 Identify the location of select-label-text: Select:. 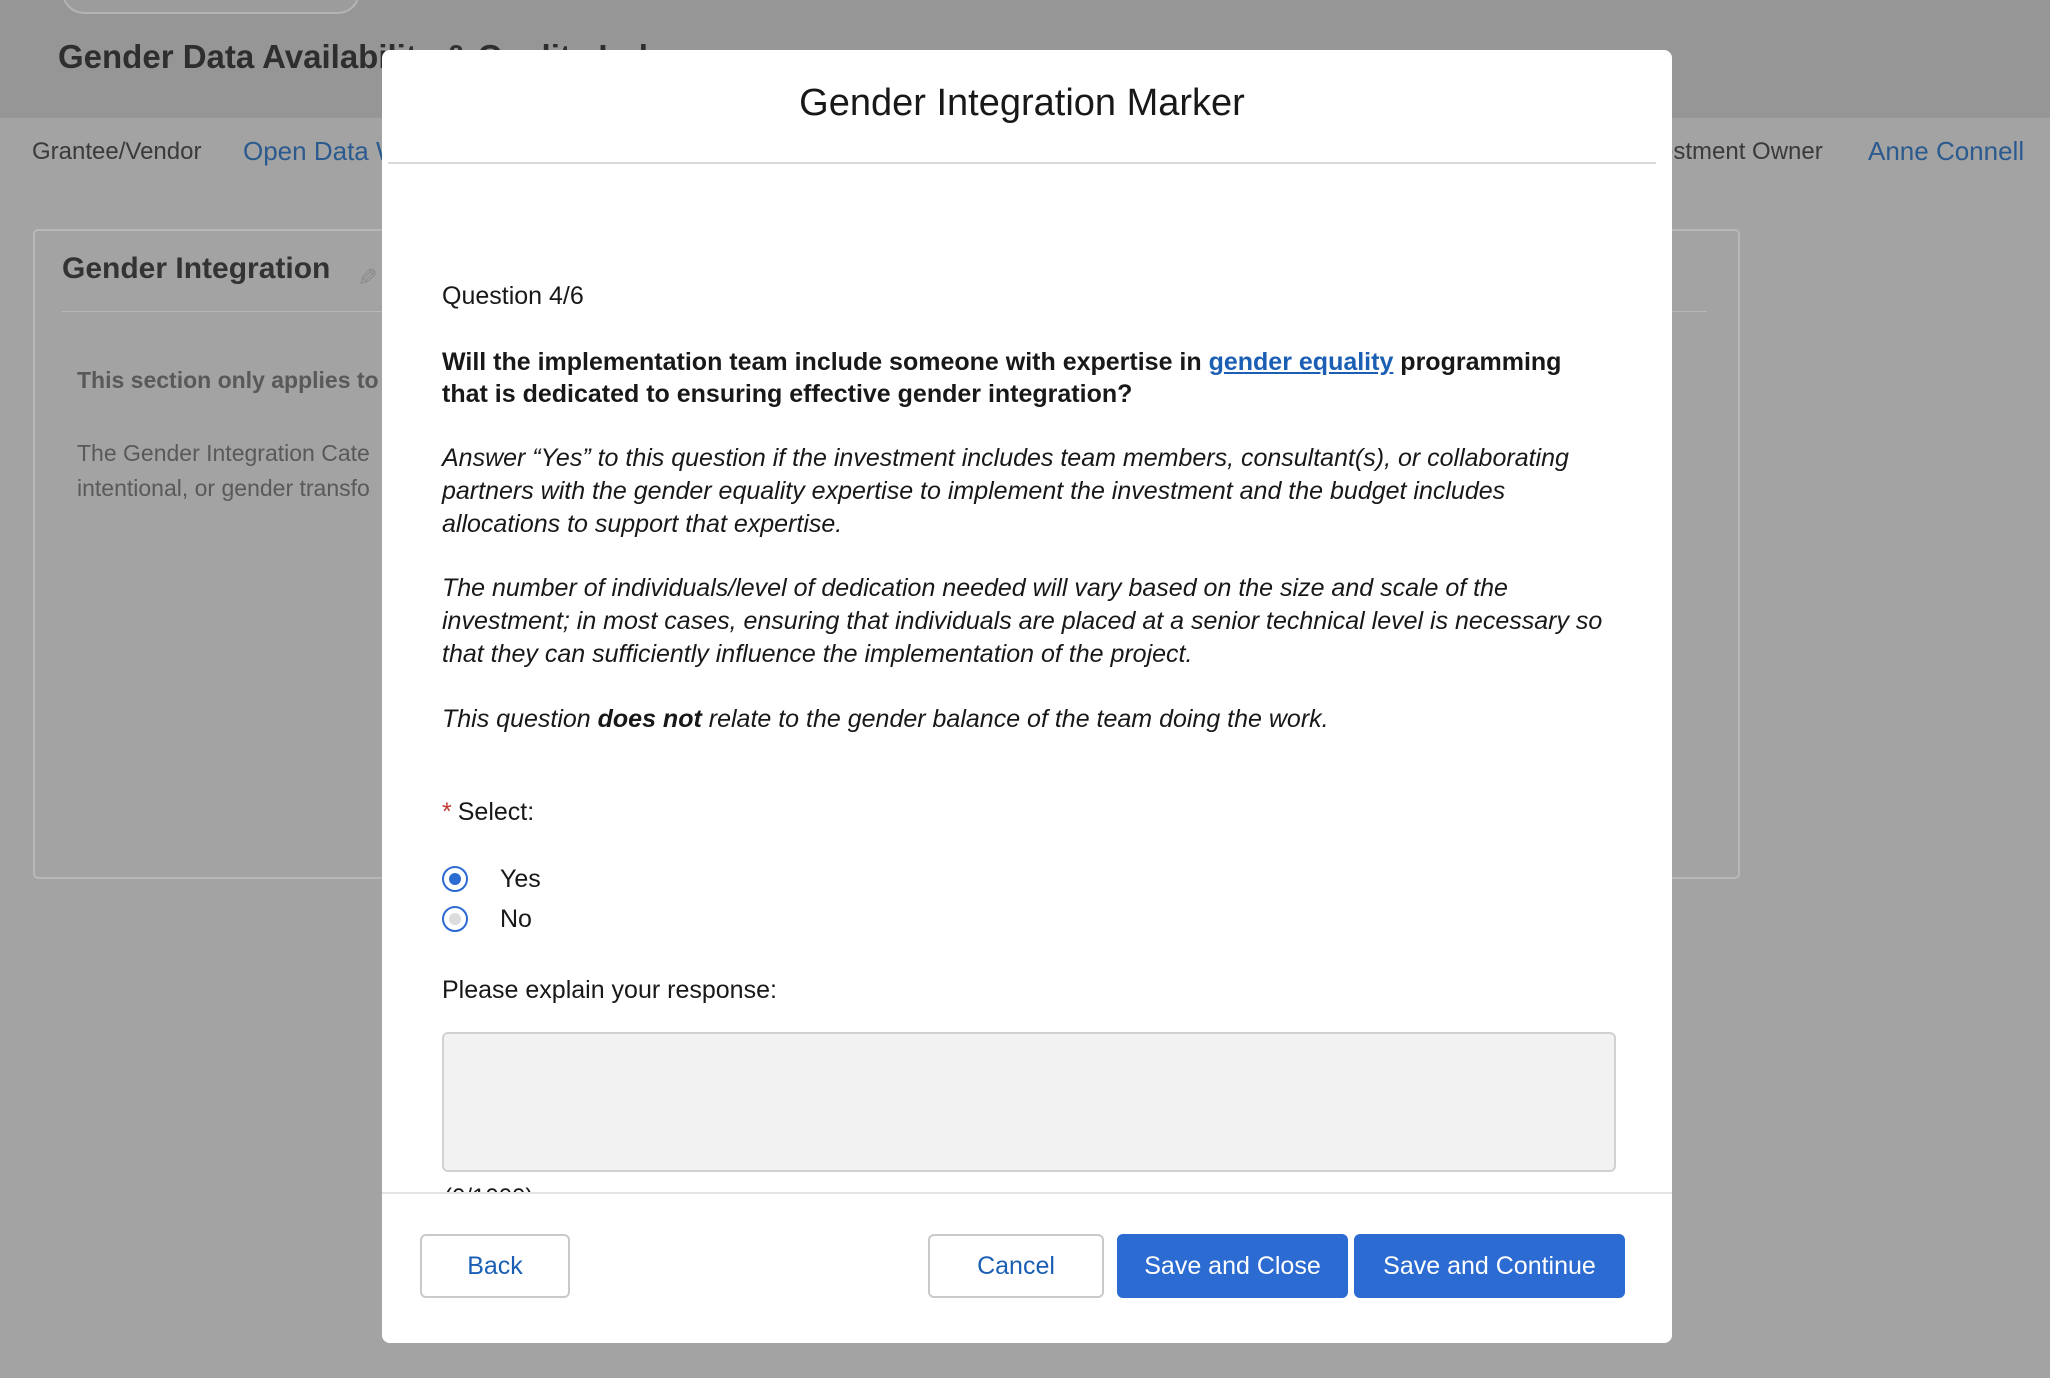
(496, 812).